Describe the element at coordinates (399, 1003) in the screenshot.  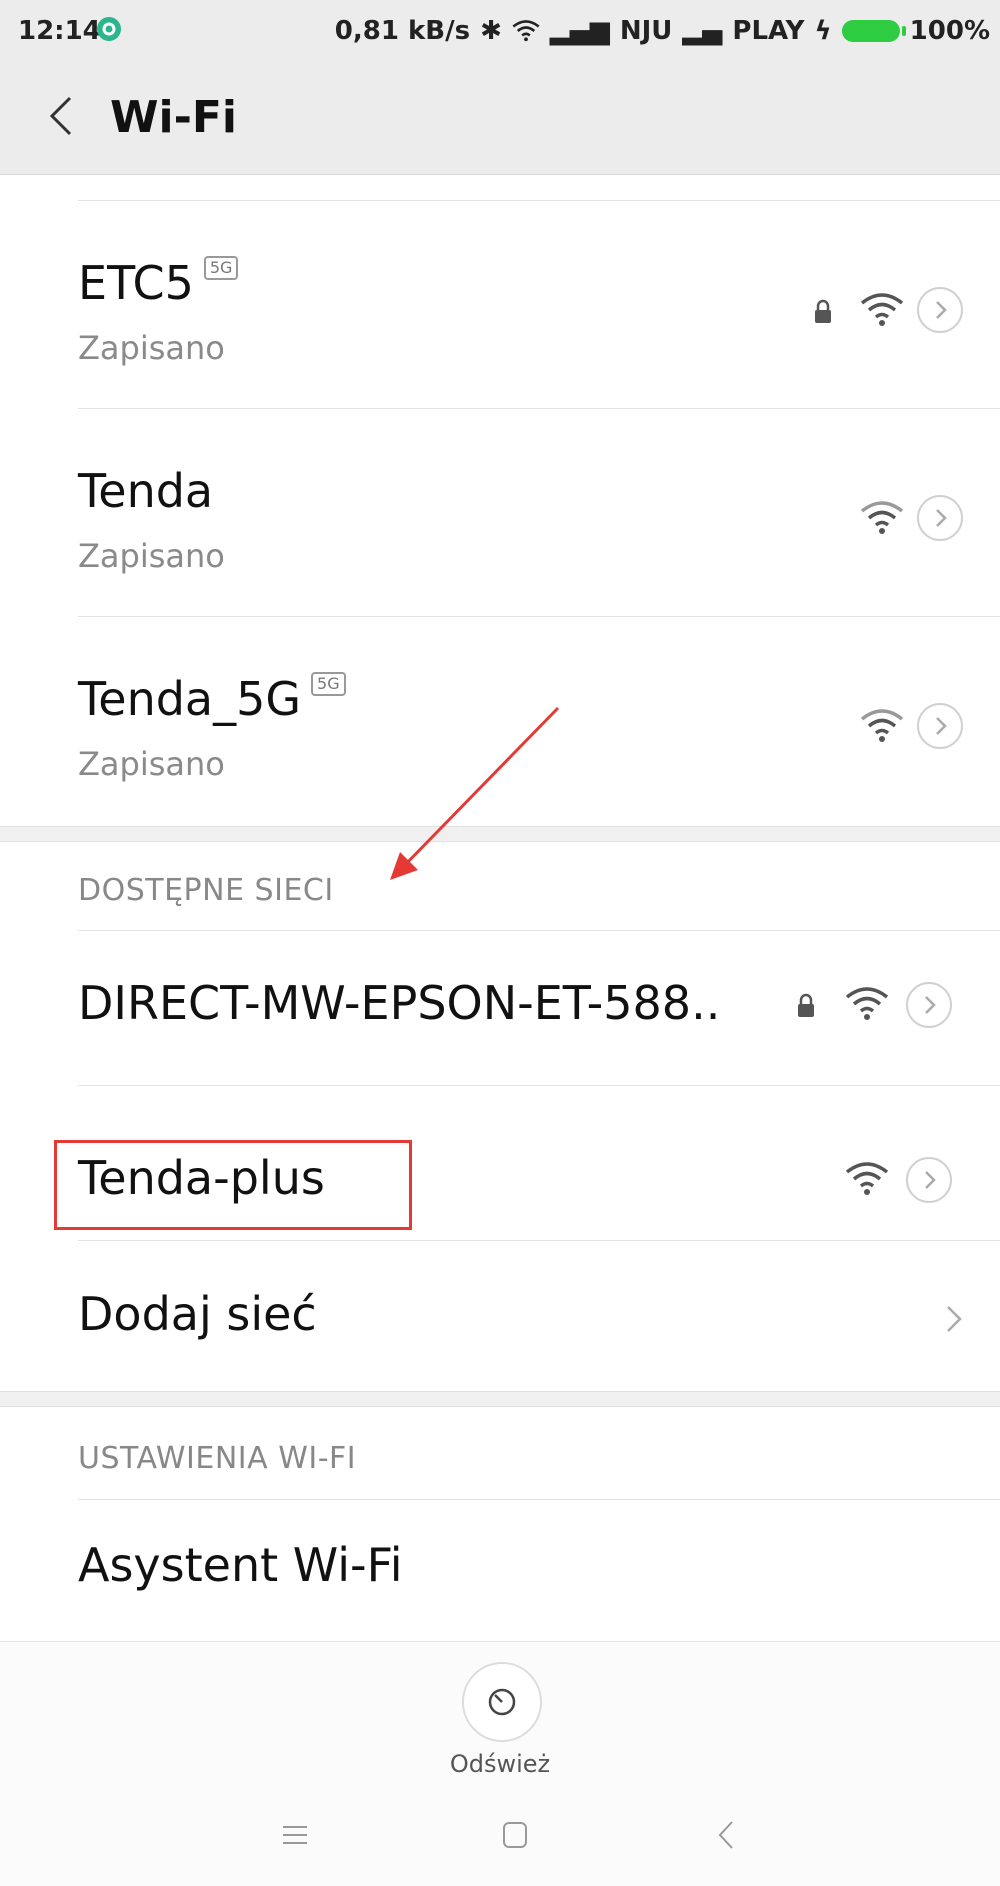
I see `network-name: DIRECT-MW-EPSON-ET-588..` at that location.